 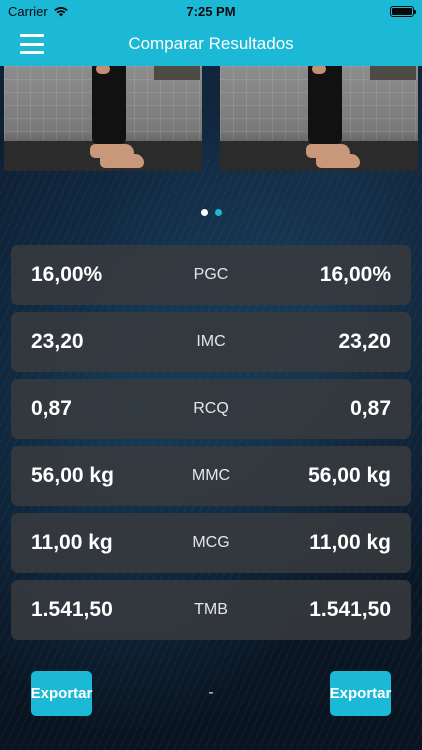 What do you see at coordinates (72, 542) in the screenshot?
I see `metric-left-value: 11,00 kg` at bounding box center [72, 542].